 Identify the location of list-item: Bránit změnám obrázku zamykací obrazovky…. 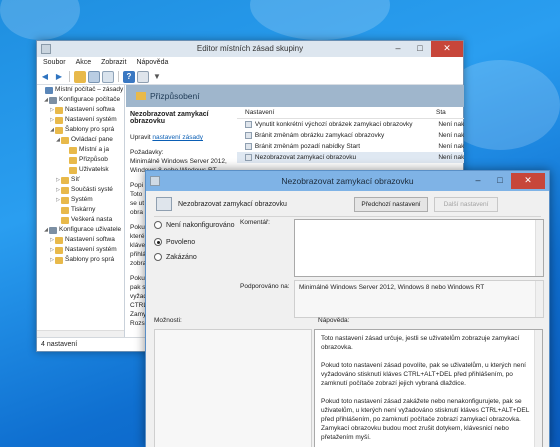
(350, 135).